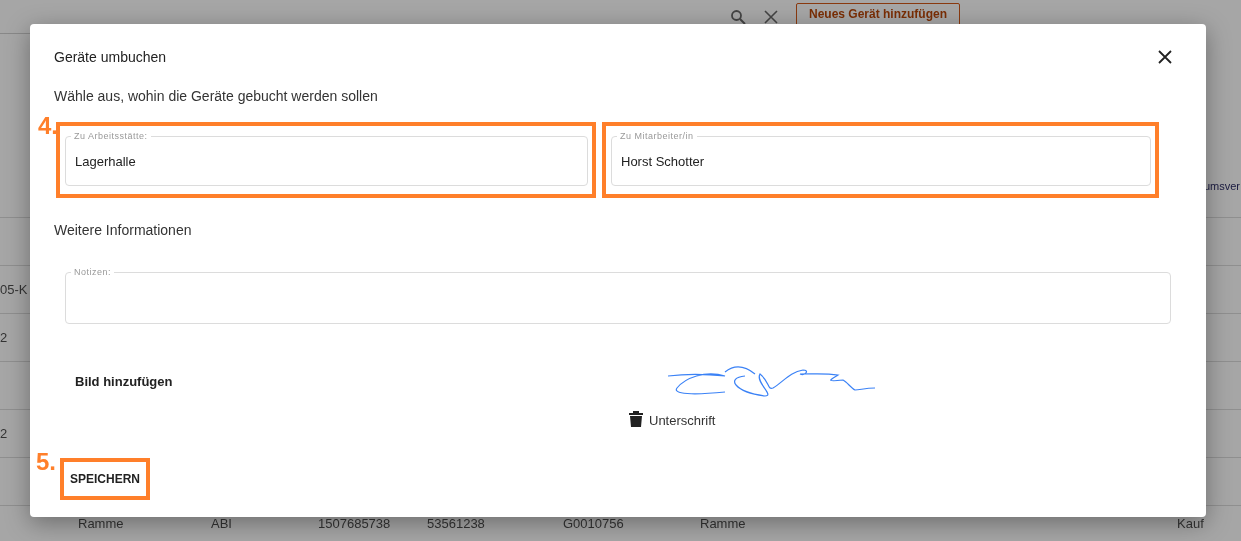 The image size is (1241, 541). Describe the element at coordinates (636, 419) in the screenshot. I see `trash-icon` at that location.